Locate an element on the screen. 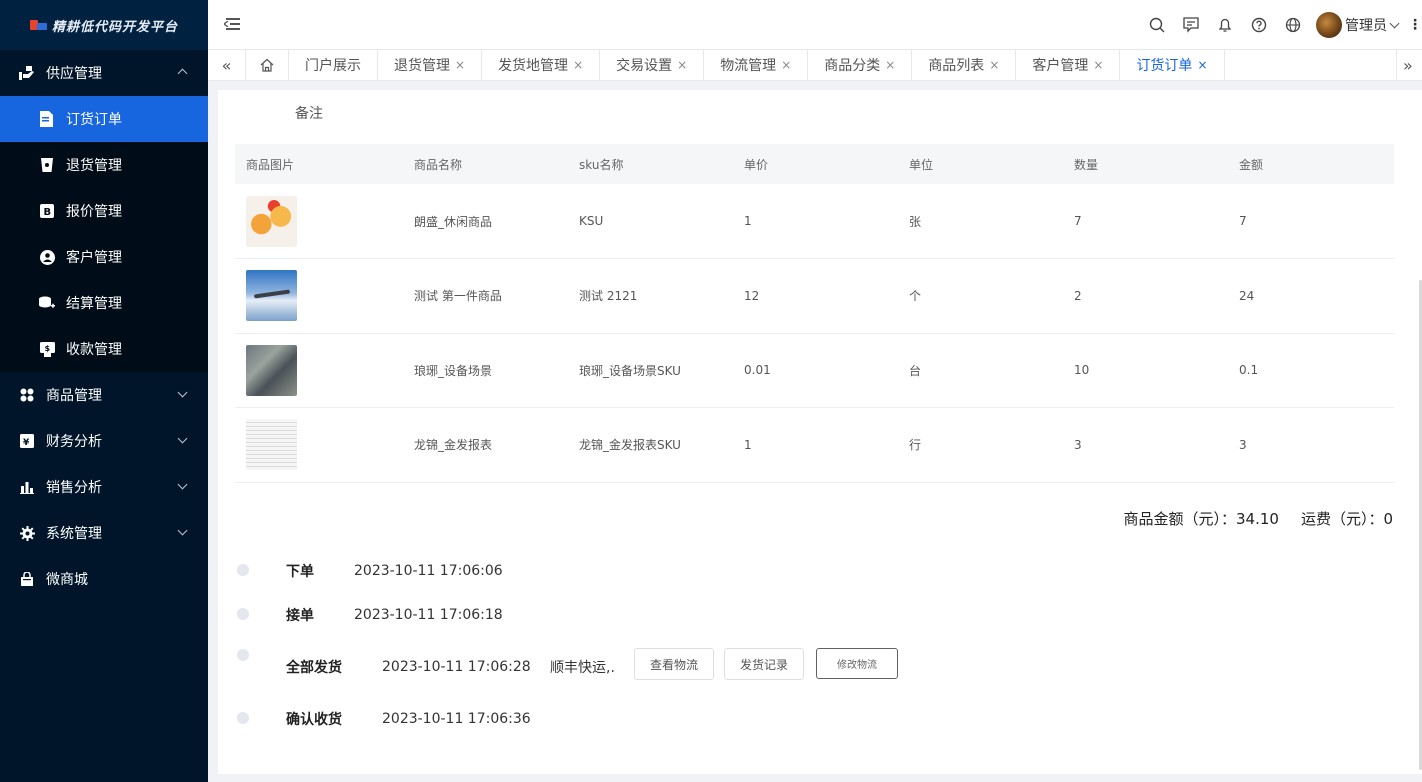  tab-trade-settings: 交易设置 × is located at coordinates (652, 65).